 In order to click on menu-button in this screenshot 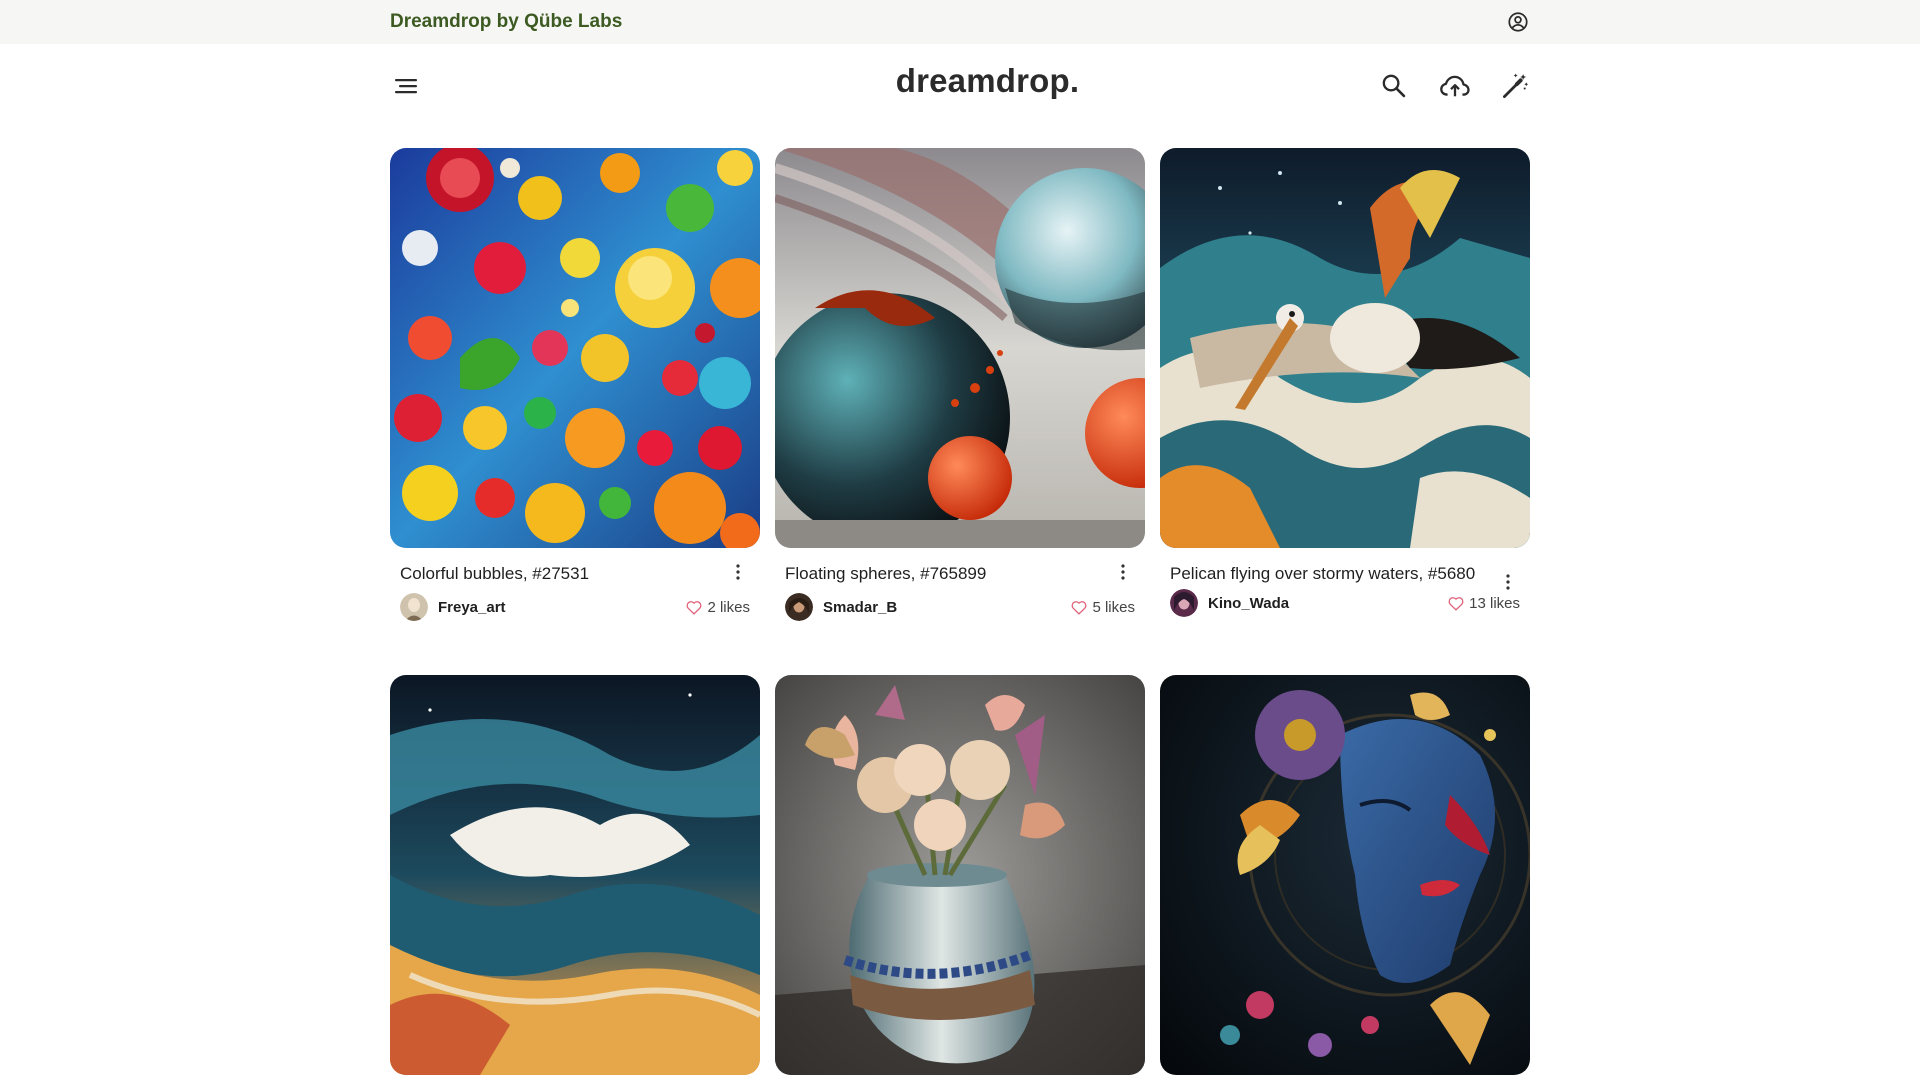, I will do `click(406, 86)`.